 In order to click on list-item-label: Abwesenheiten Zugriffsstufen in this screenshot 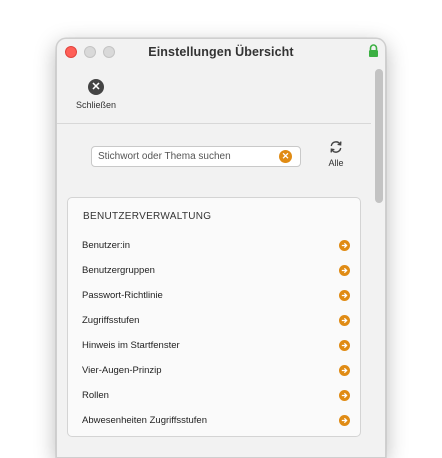, I will do `click(144, 420)`.